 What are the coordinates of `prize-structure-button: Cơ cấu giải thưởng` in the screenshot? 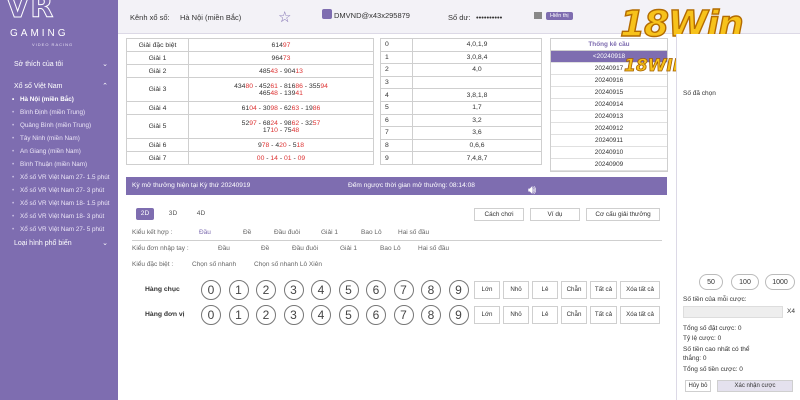 It's located at (623, 214).